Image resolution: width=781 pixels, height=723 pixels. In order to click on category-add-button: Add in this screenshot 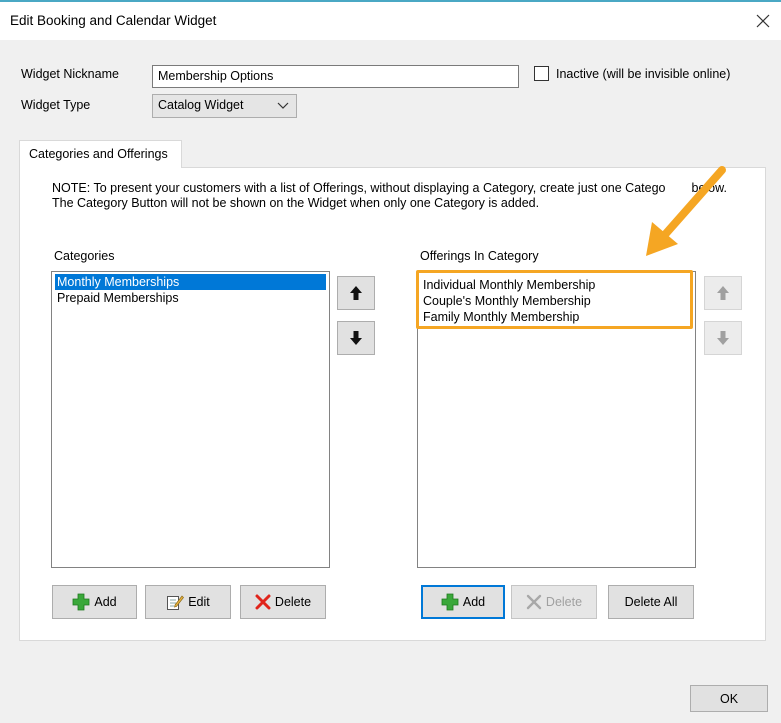, I will do `click(94, 602)`.